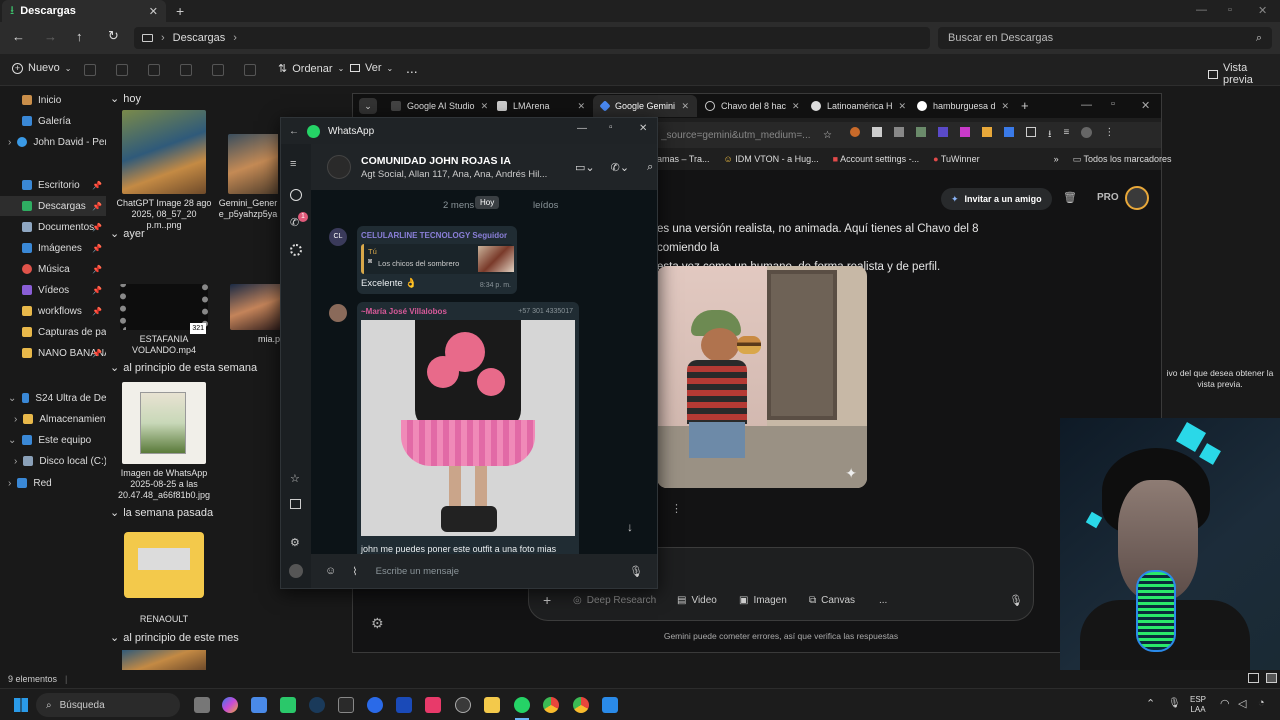 The height and width of the screenshot is (720, 1280). I want to click on group-avatar, so click(339, 167).